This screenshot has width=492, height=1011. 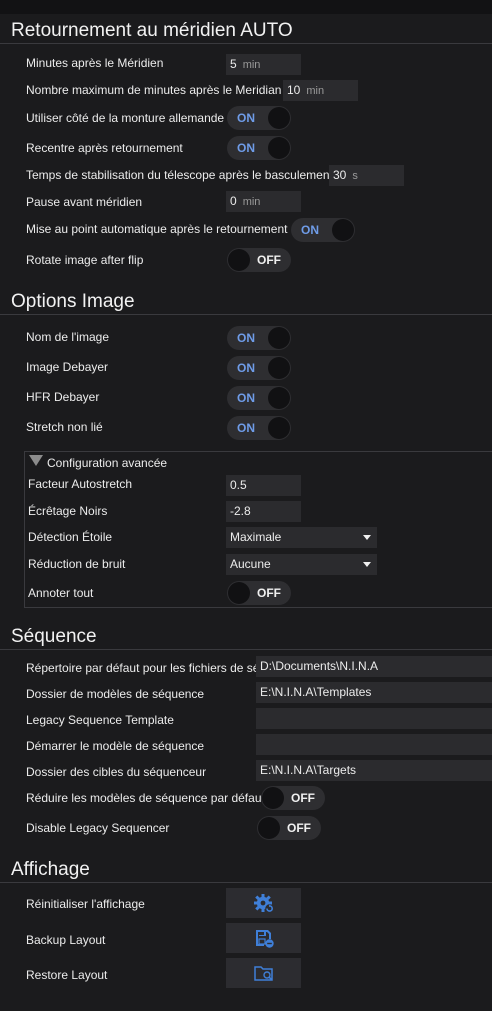 What do you see at coordinates (374, 692) in the screenshot?
I see `templates-input: E:\N.I.N.A\Templates` at bounding box center [374, 692].